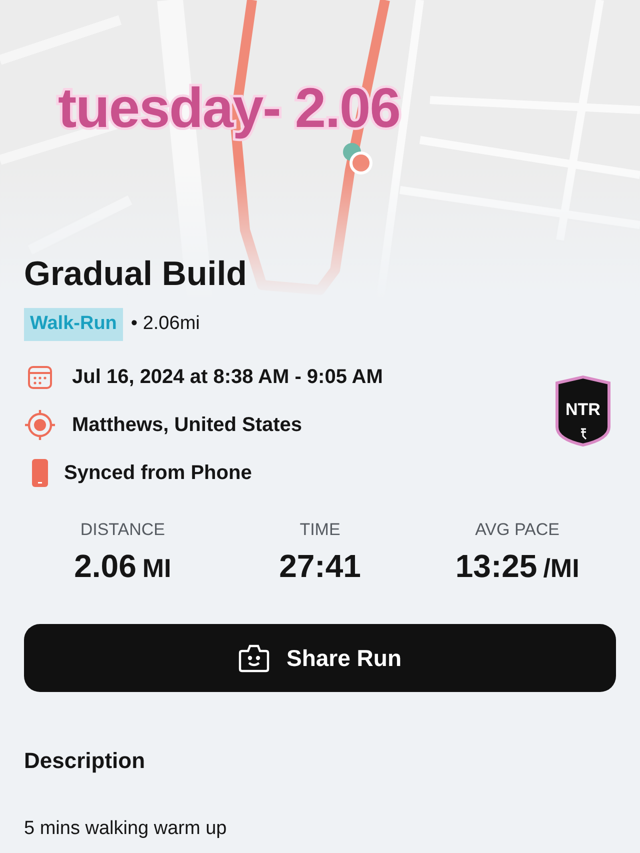 This screenshot has height=853, width=640. What do you see at coordinates (73, 324) in the screenshot?
I see `activity-type-tag: Walk-Run` at bounding box center [73, 324].